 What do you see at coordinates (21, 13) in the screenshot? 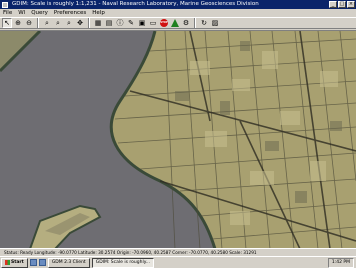
I see `menu-wl: Wl` at bounding box center [21, 13].